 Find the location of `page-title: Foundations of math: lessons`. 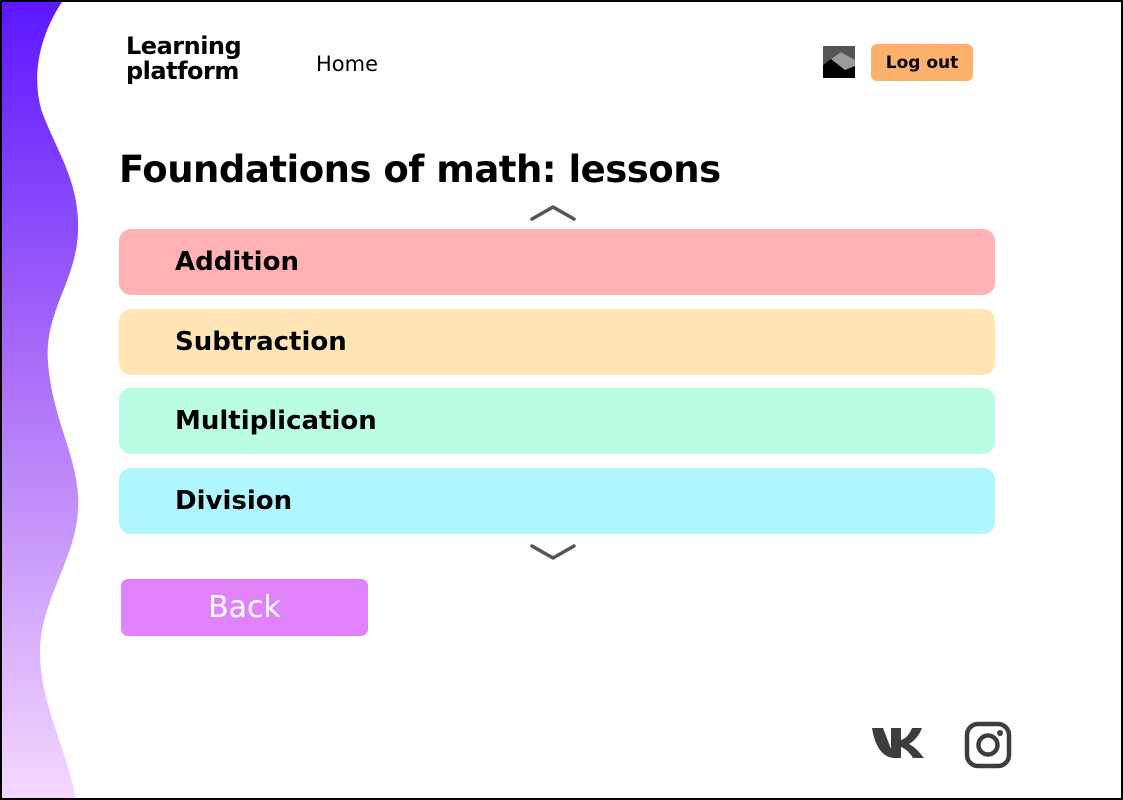

page-title: Foundations of math: lessons is located at coordinates (420, 169).